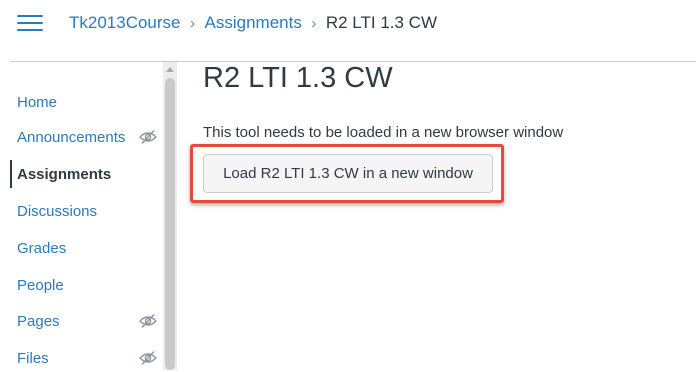 The image size is (696, 372). What do you see at coordinates (86, 285) in the screenshot?
I see `sidebar-item-people: People` at bounding box center [86, 285].